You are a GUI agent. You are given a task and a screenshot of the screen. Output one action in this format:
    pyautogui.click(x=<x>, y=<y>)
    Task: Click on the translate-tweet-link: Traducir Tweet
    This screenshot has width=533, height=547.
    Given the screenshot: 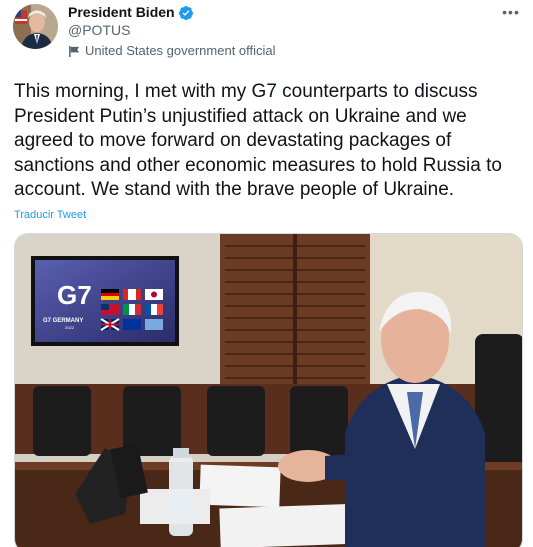 What is the action you would take?
    pyautogui.click(x=50, y=215)
    